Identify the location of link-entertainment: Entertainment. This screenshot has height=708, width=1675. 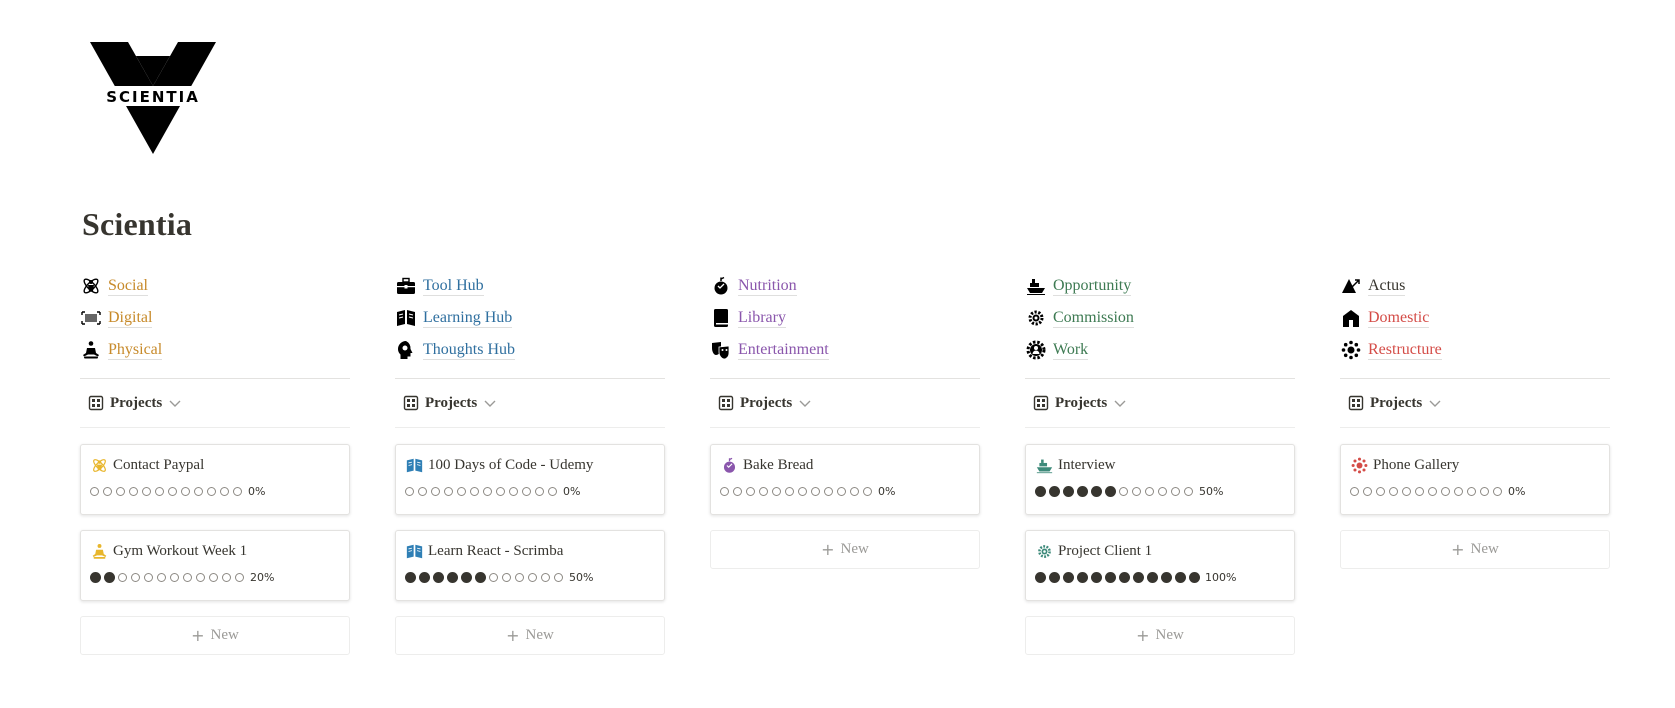
(845, 350).